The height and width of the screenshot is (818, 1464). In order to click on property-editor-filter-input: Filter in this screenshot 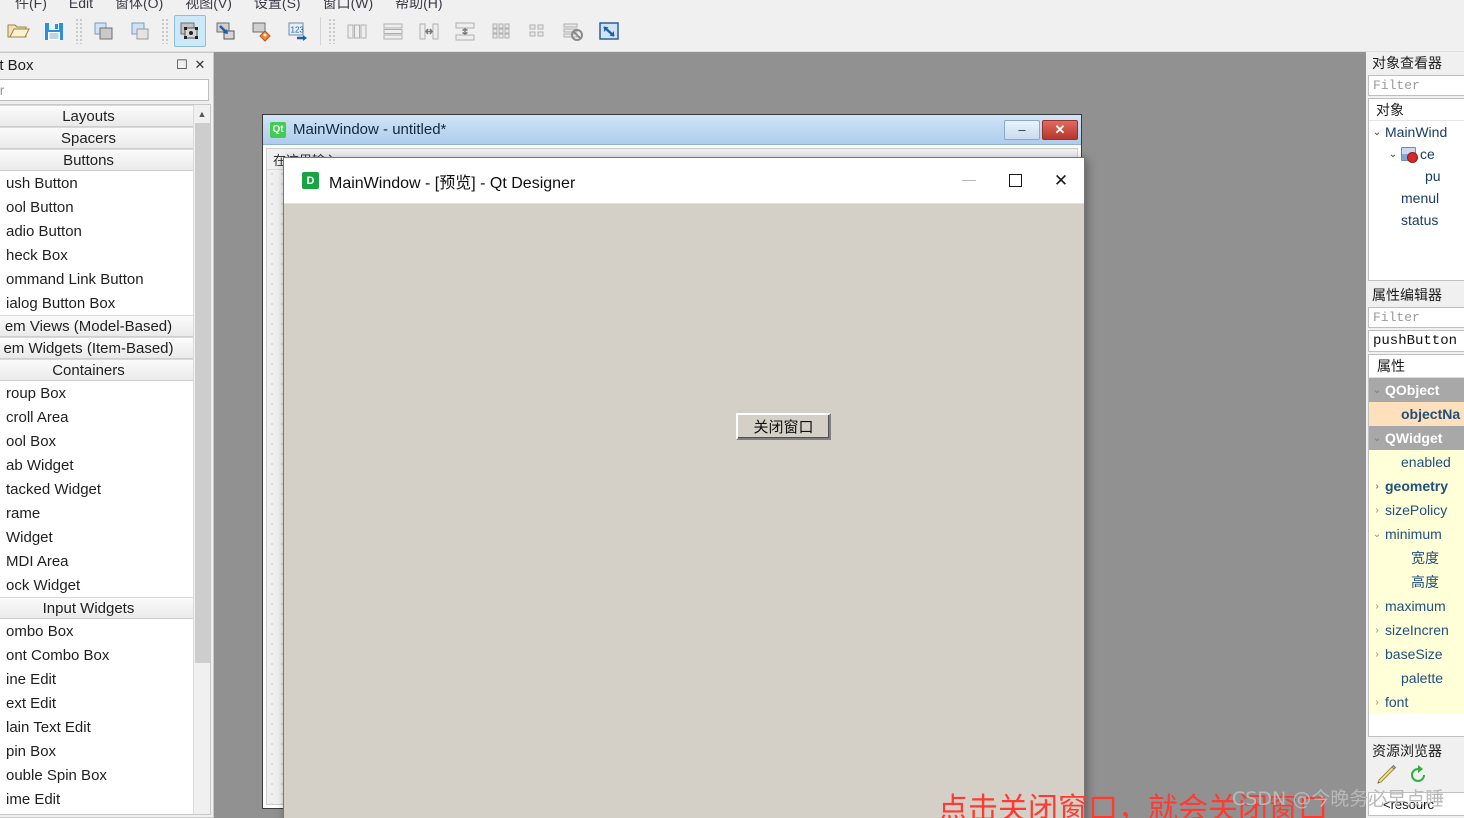, I will do `click(1416, 317)`.